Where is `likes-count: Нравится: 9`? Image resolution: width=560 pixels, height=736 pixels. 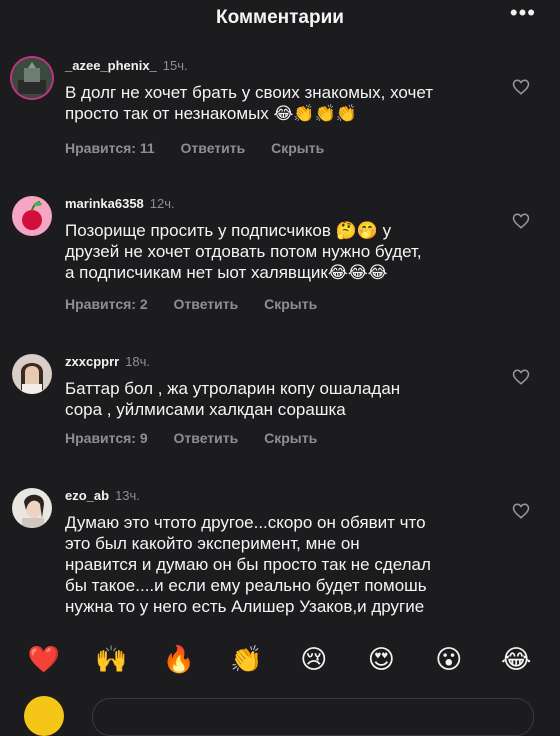 likes-count: Нравится: 9 is located at coordinates (106, 438).